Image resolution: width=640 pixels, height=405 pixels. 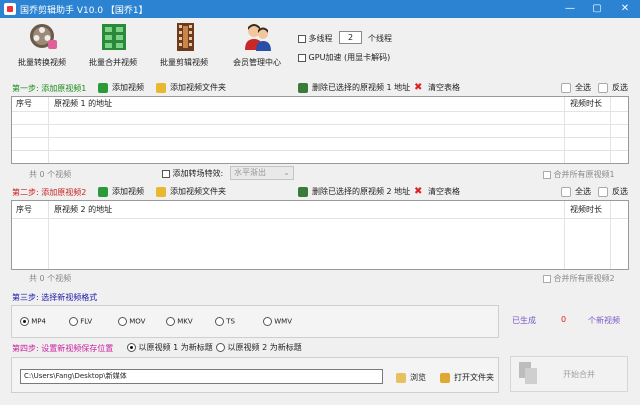 What do you see at coordinates (80, 321) in the screenshot?
I see `format-flv-option: FLV` at bounding box center [80, 321].